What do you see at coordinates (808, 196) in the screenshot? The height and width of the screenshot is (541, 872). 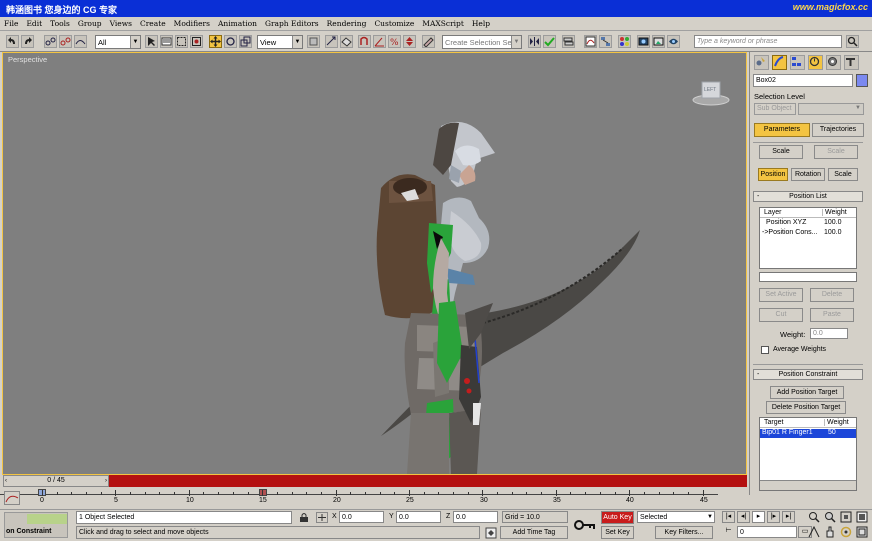 I see `position-list-rollout: - Position List` at bounding box center [808, 196].